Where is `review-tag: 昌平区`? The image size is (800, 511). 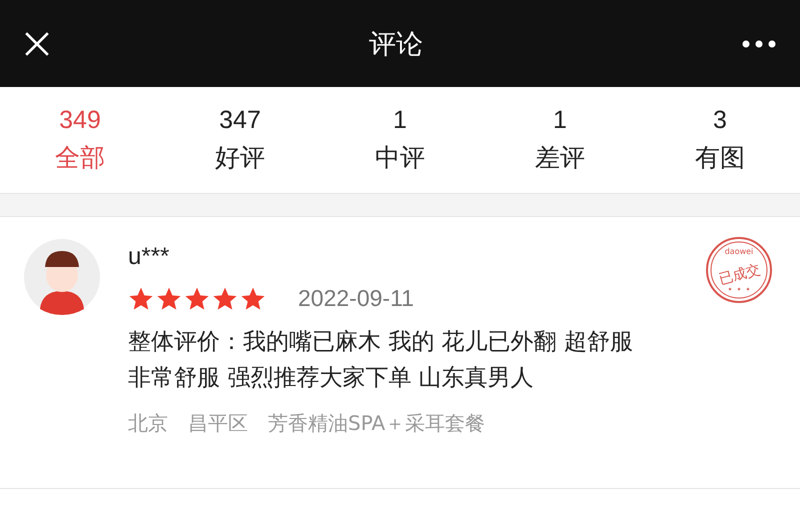 review-tag: 昌平区 is located at coordinates (218, 423).